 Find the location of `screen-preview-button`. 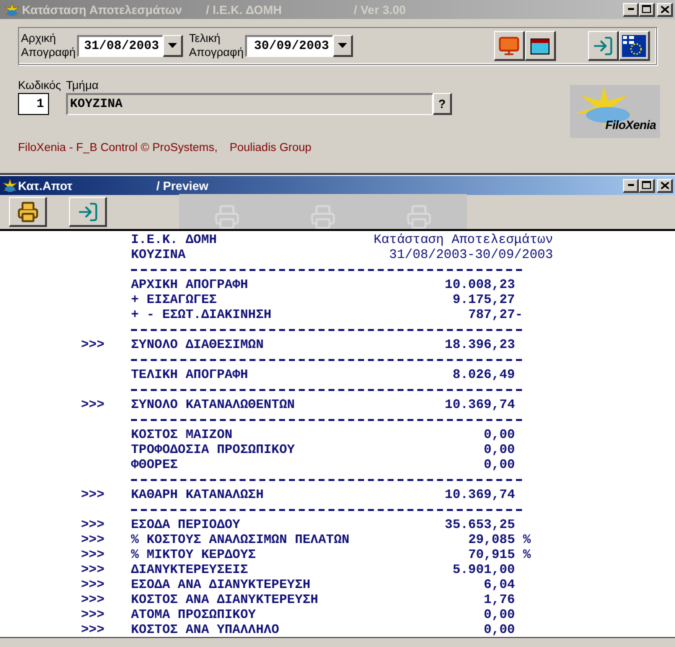

screen-preview-button is located at coordinates (509, 46).